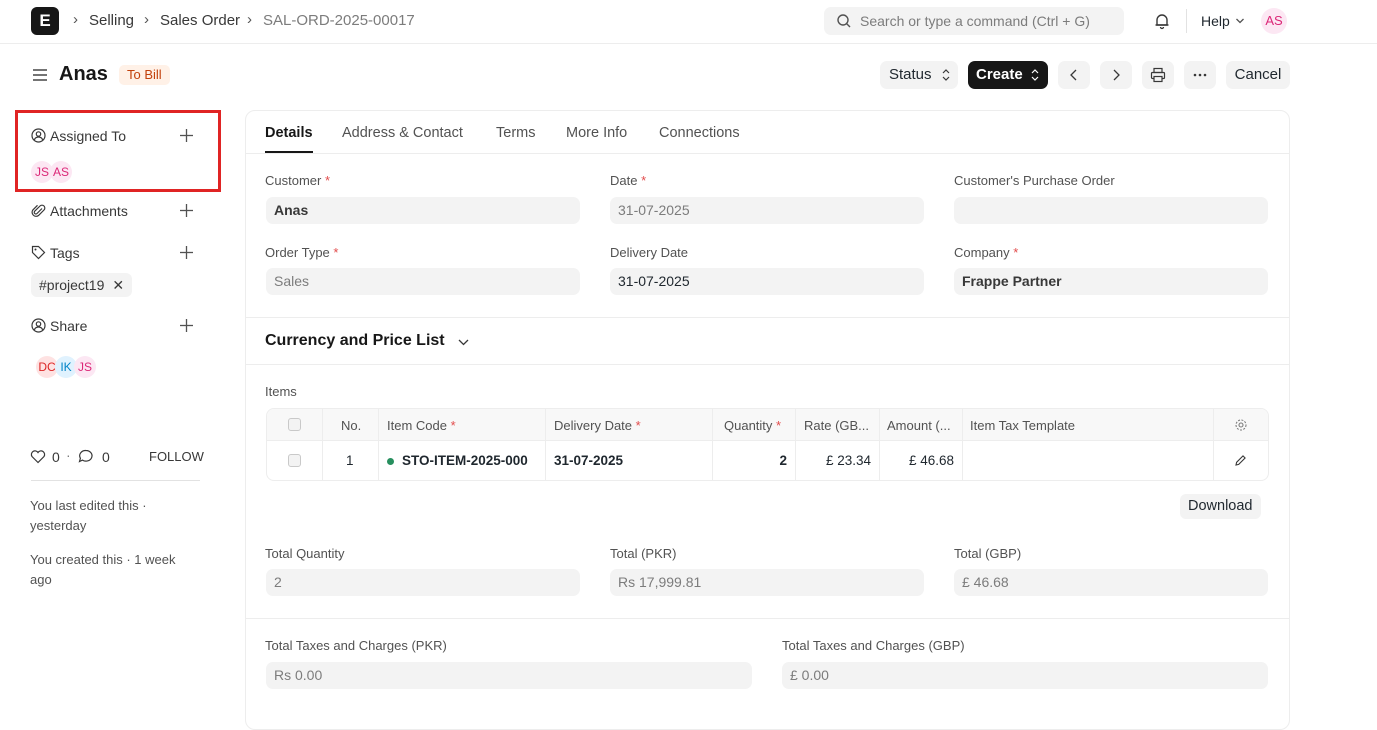 The height and width of the screenshot is (730, 1377). What do you see at coordinates (72, 285) in the screenshot?
I see `tag-chip-label: #project19` at bounding box center [72, 285].